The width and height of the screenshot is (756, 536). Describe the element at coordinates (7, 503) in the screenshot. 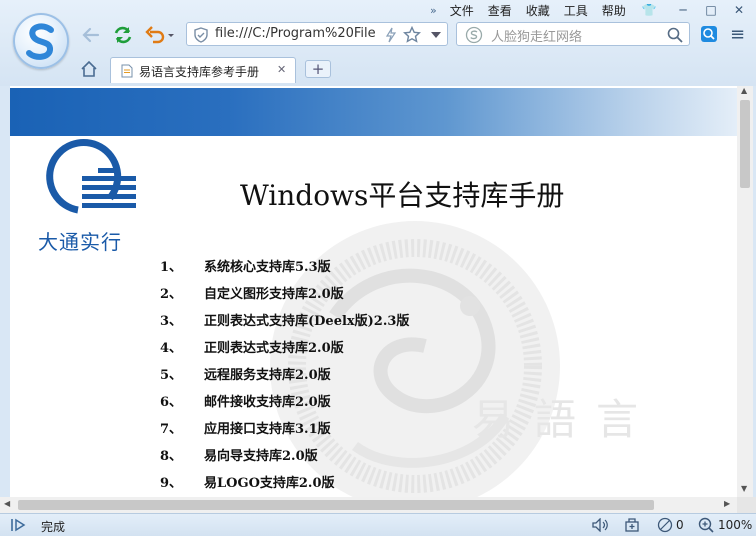

I see `scroll-left-icon: ◀` at that location.